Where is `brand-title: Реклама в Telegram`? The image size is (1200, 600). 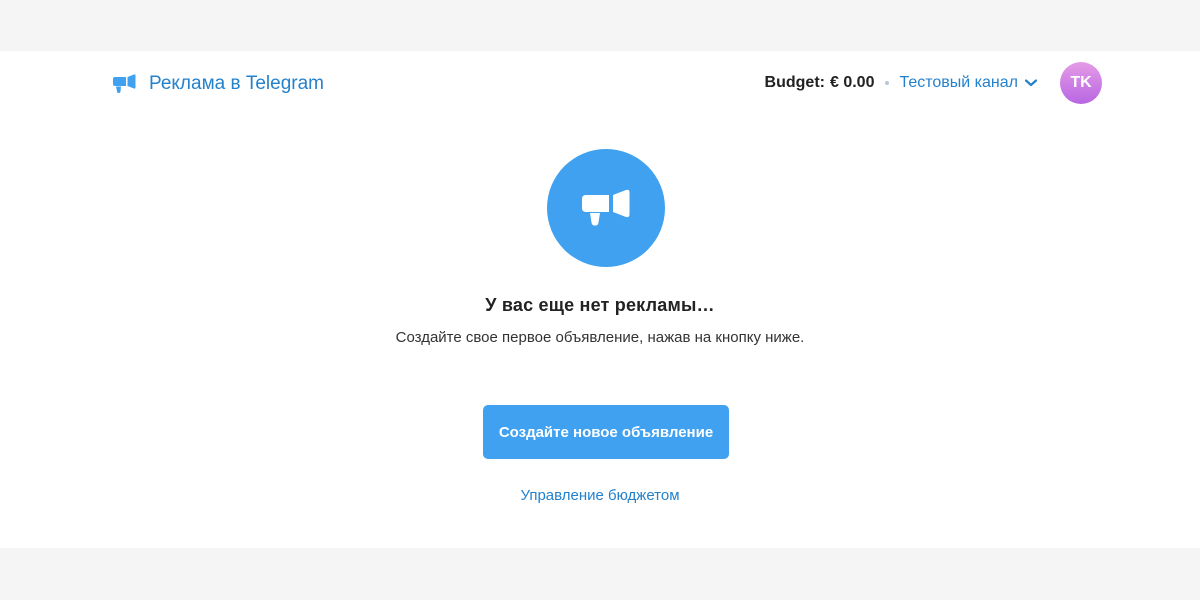 brand-title: Реклама в Telegram is located at coordinates (237, 83).